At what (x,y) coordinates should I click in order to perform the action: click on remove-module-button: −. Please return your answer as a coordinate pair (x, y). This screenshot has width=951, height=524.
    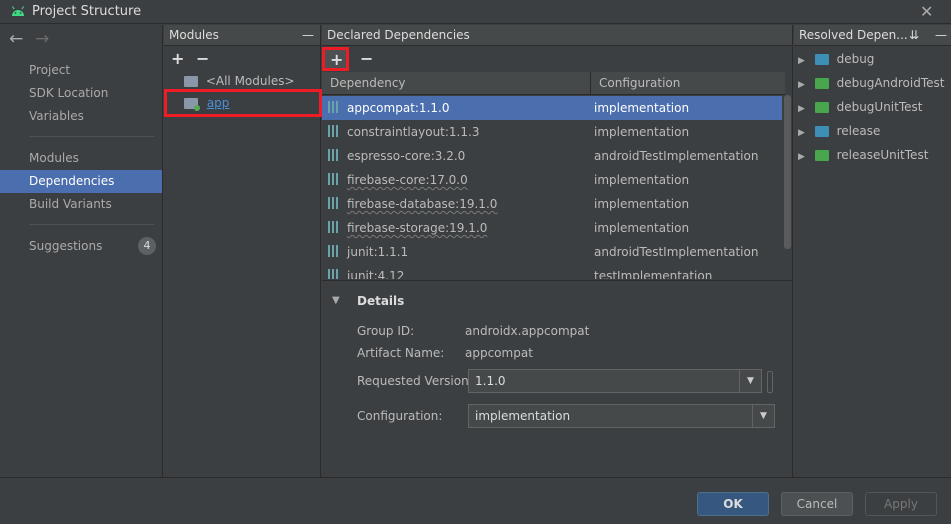
    Looking at the image, I should click on (202, 58).